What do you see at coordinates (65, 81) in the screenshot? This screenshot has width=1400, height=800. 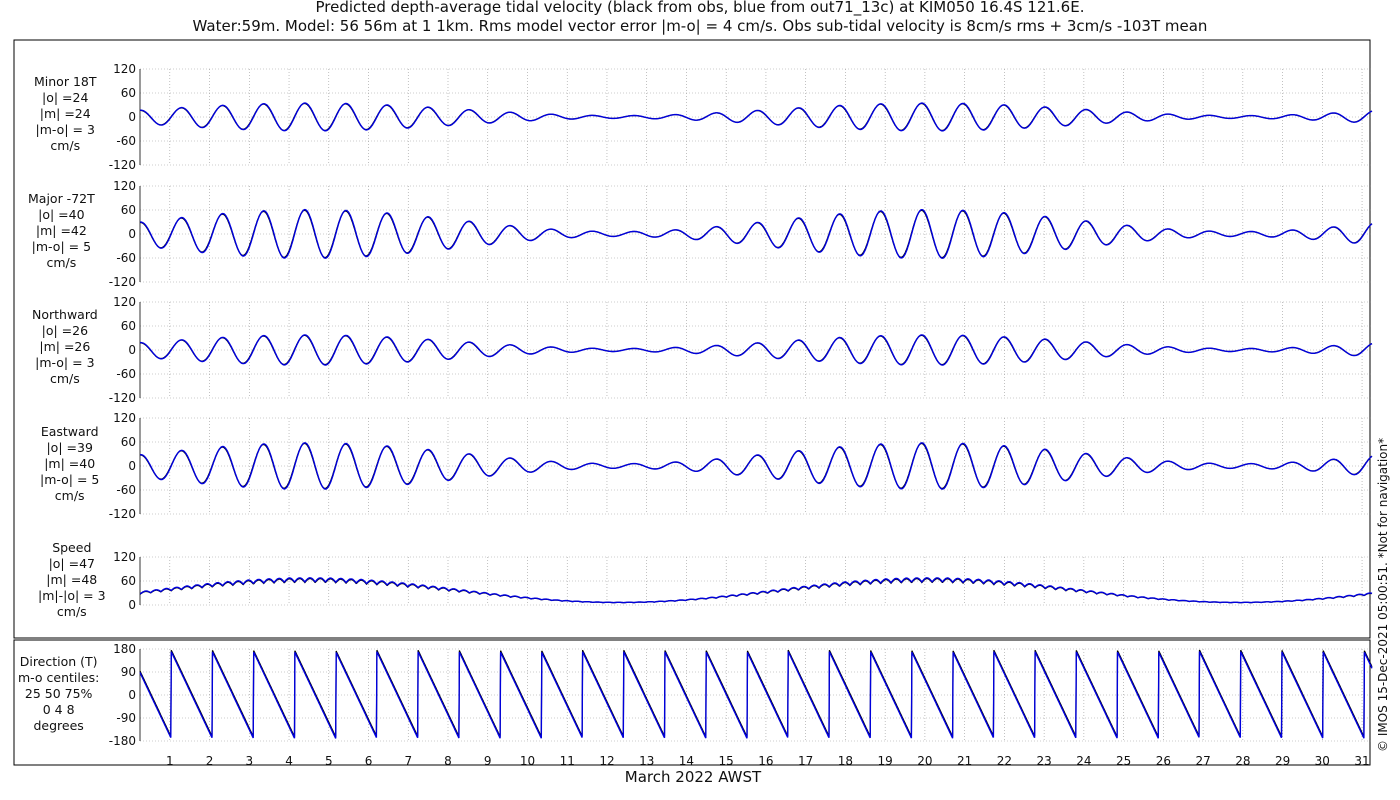 I see `panel-label-line: Minor 18T` at bounding box center [65, 81].